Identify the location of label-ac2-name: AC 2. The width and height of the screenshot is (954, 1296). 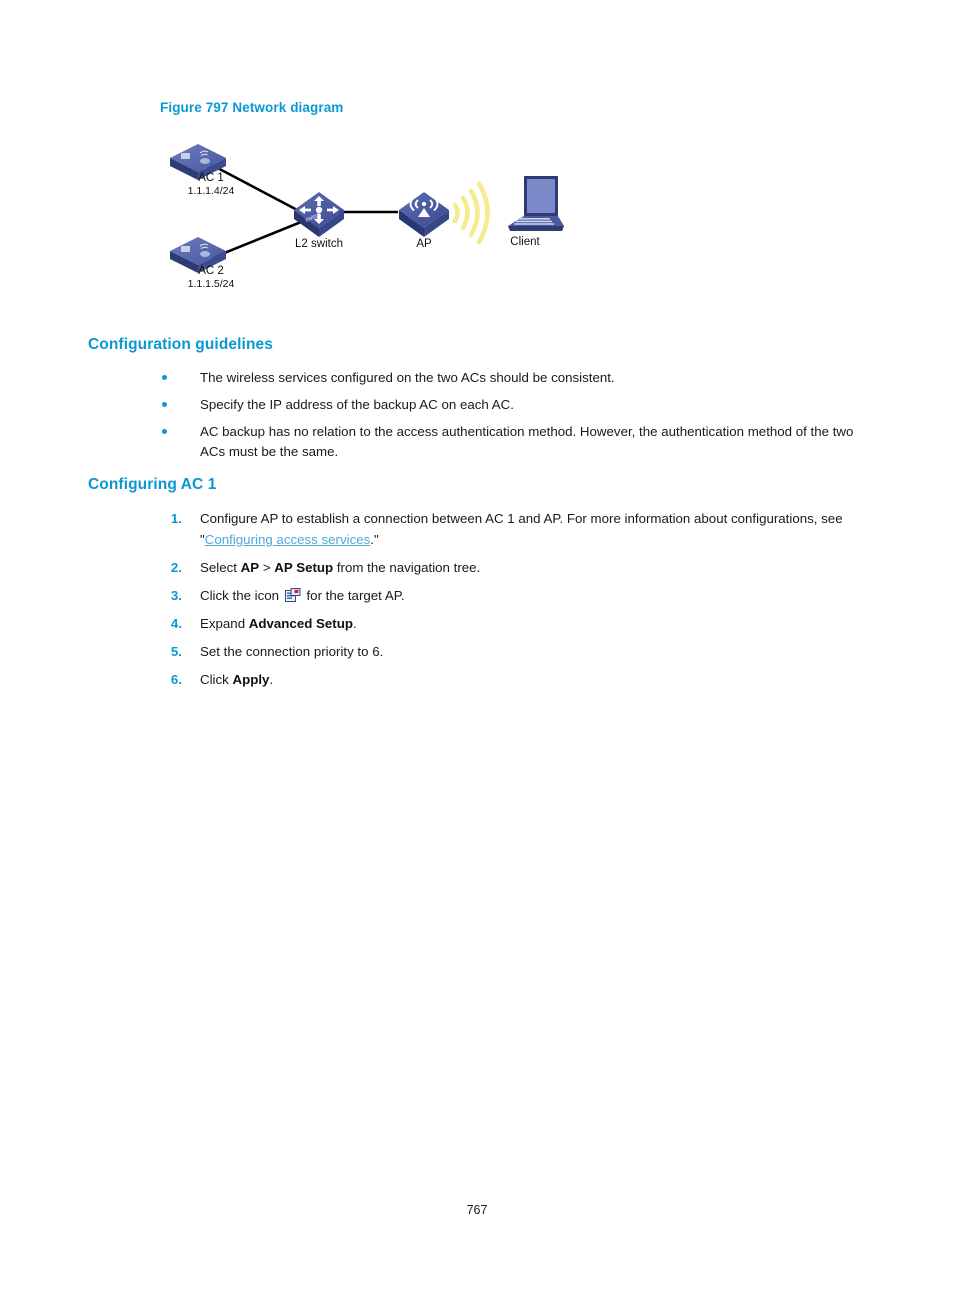
(211, 271).